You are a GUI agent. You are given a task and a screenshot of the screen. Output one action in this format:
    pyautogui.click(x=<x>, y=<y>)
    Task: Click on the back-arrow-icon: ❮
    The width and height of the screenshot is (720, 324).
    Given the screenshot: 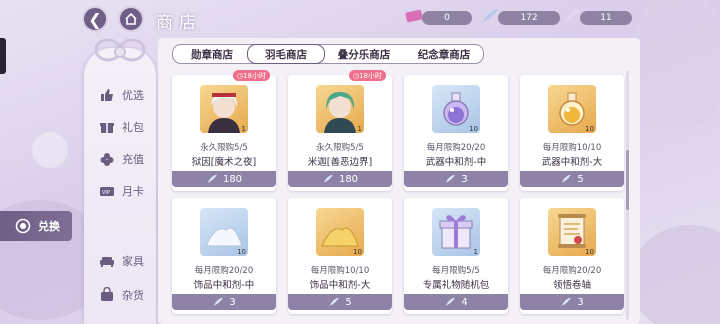 What is the action you would take?
    pyautogui.click(x=95, y=19)
    